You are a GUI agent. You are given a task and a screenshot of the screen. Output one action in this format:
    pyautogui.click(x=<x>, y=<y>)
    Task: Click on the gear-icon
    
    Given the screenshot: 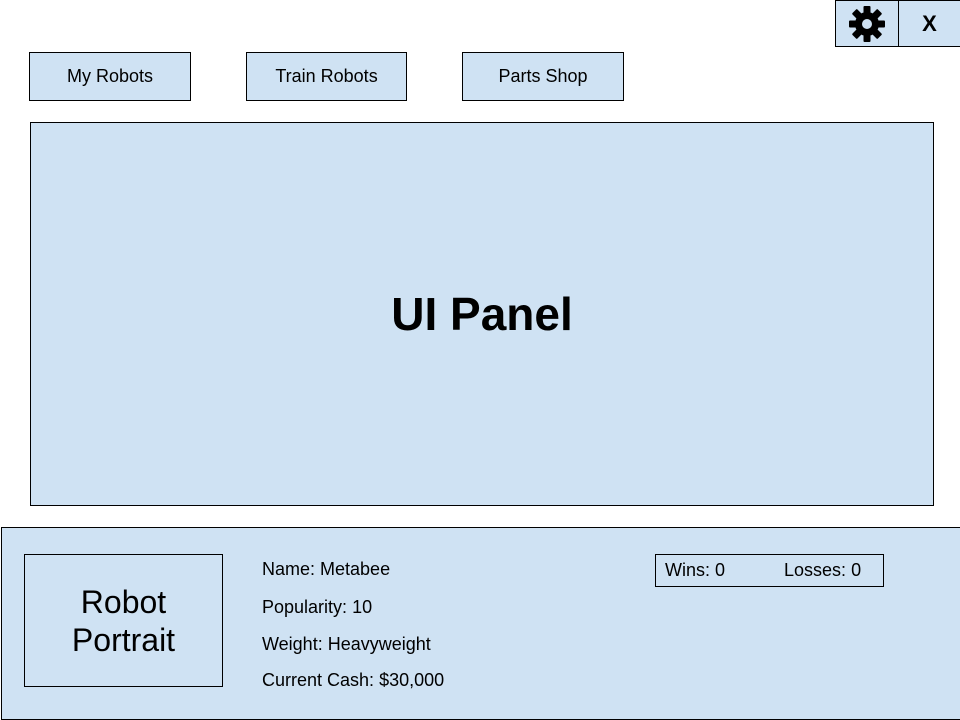 What is the action you would take?
    pyautogui.click(x=867, y=24)
    